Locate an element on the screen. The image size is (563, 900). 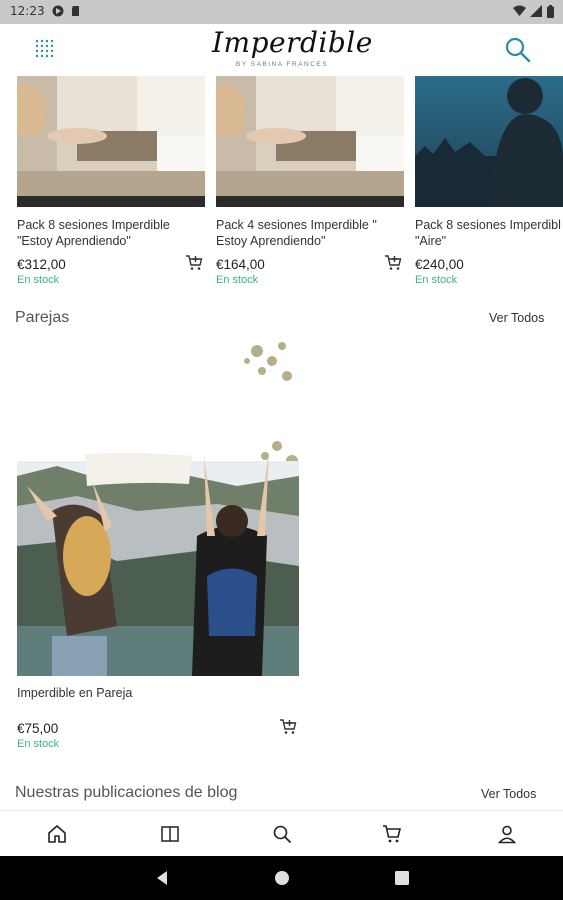
cart-icon is located at coordinates (392, 834).